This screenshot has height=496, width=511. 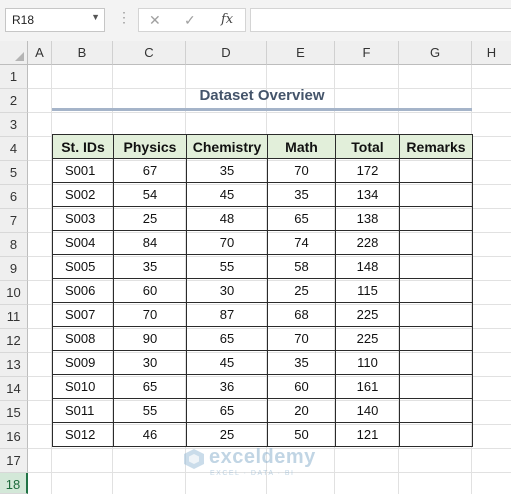 What do you see at coordinates (227, 19) in the screenshot?
I see `insert-function-icon: fx` at bounding box center [227, 19].